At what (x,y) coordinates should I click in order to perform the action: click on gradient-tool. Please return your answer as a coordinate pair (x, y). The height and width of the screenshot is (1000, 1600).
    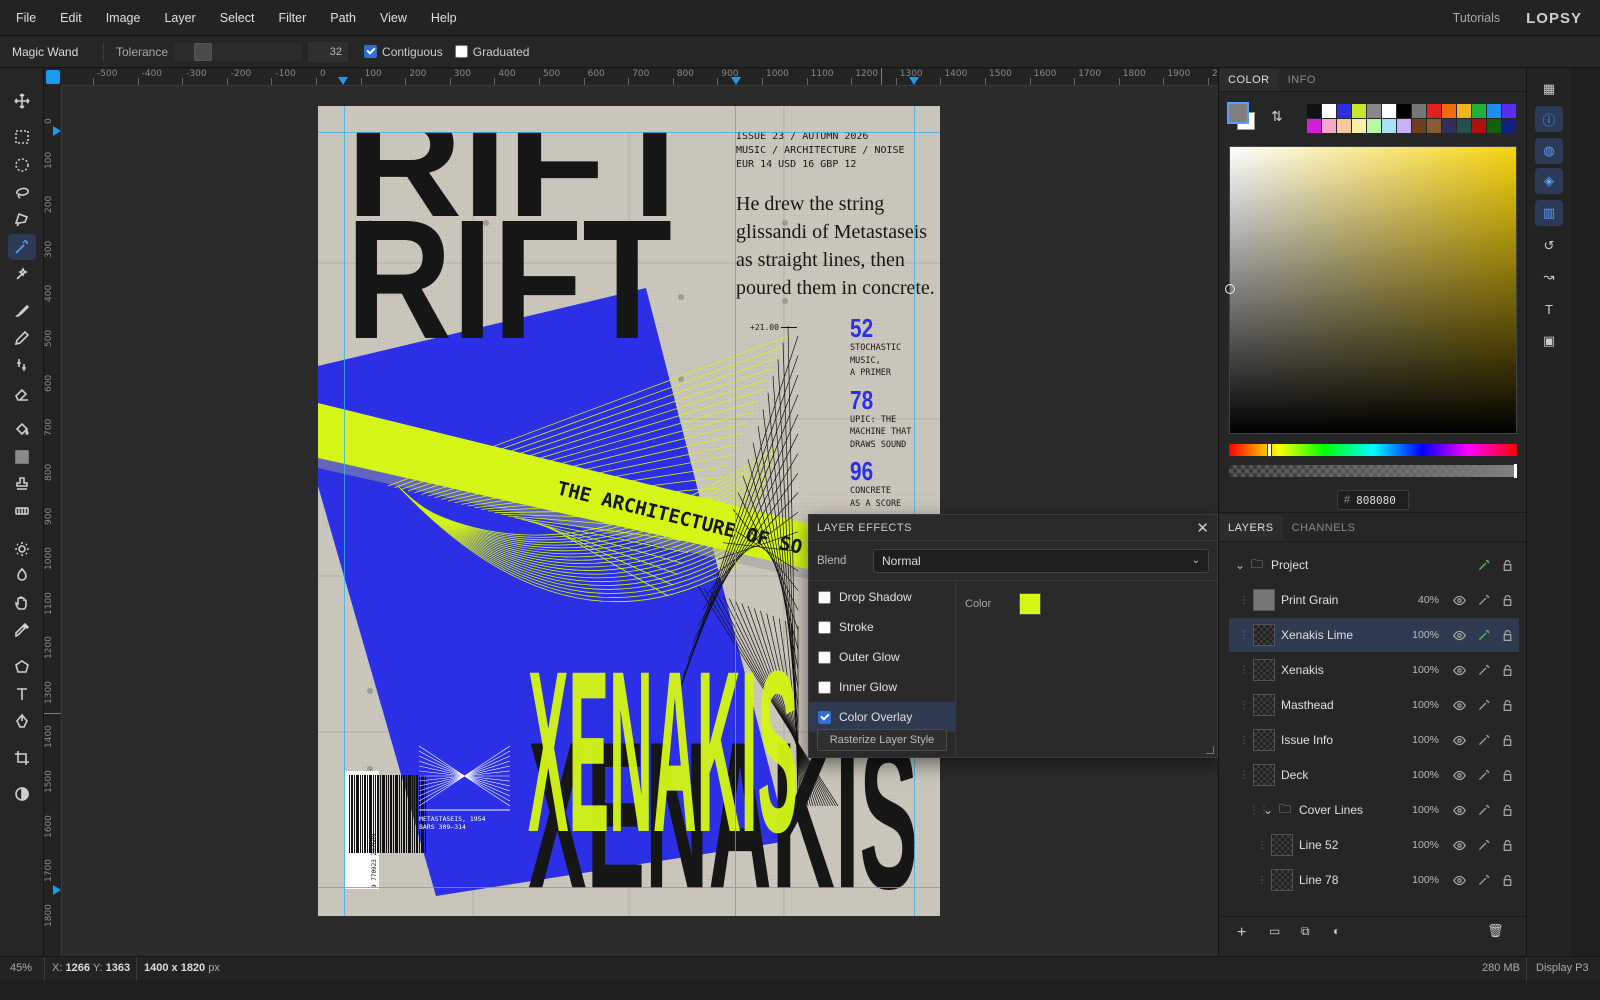
    Looking at the image, I should click on (22, 457).